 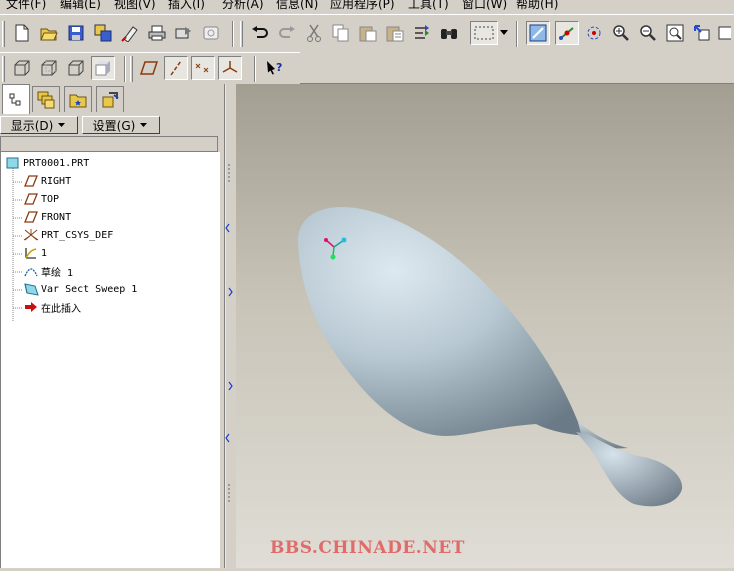 I want to click on toolbar-empty-area, so click(x=517, y=68).